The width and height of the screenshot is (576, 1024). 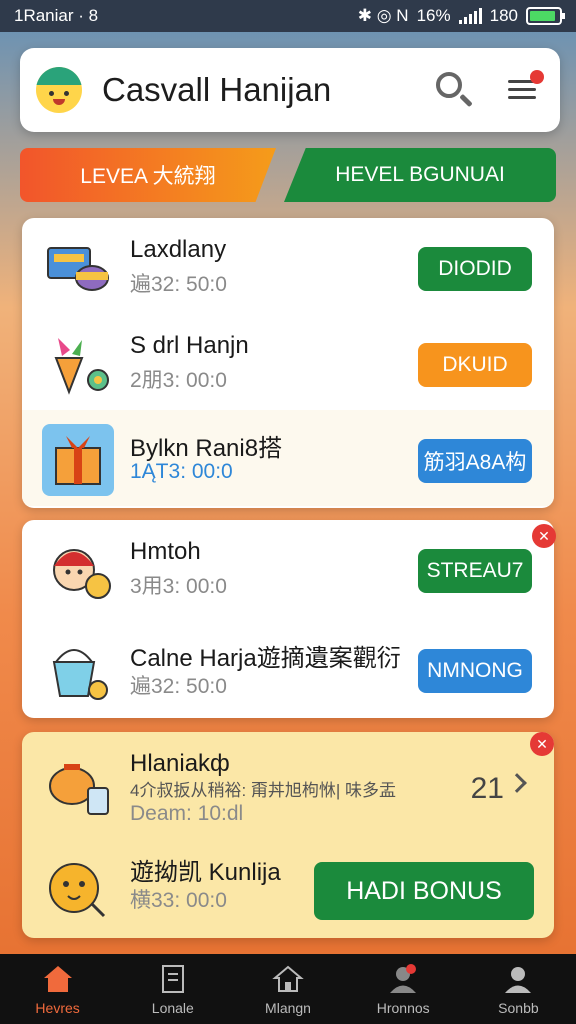 What do you see at coordinates (433, 15) in the screenshot?
I see `battery-text: 16%` at bounding box center [433, 15].